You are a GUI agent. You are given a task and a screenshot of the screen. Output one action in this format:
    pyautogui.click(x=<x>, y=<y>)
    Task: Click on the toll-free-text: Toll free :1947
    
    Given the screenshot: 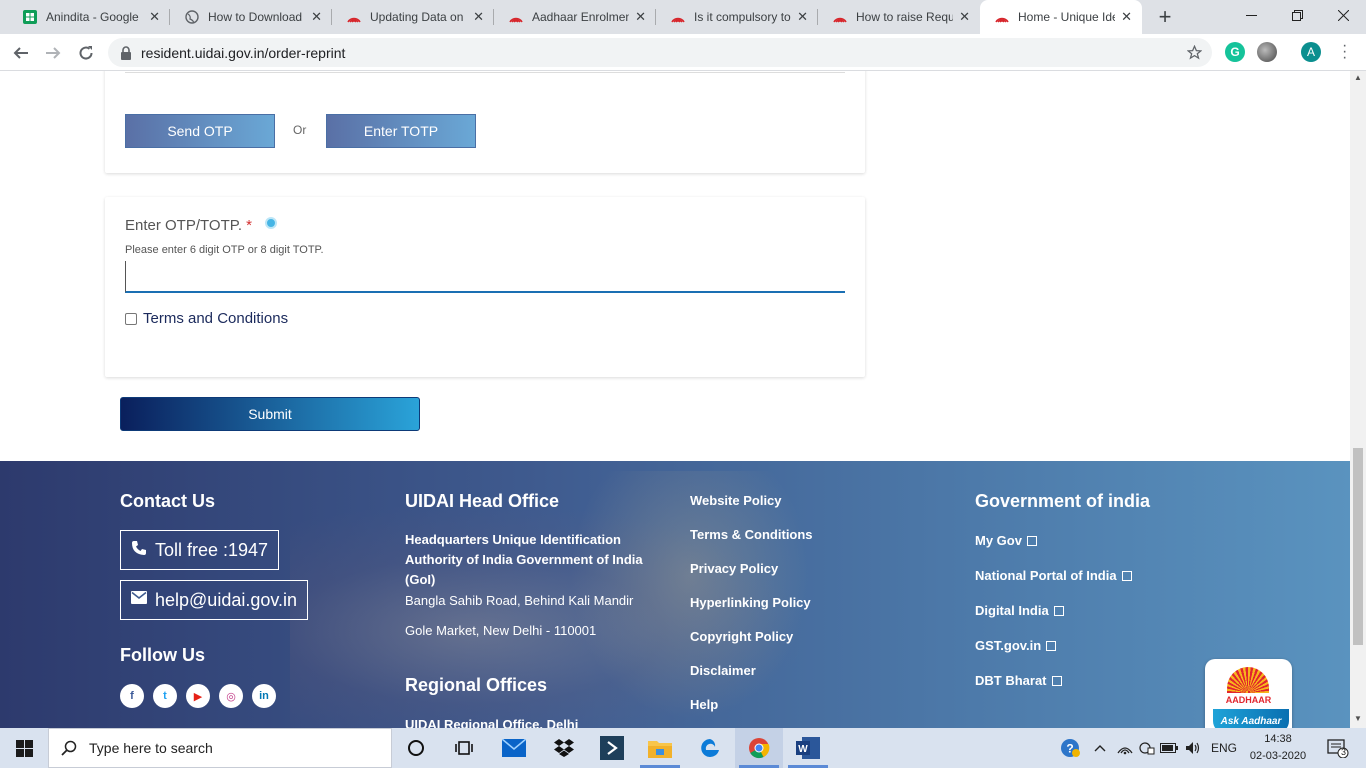 What is the action you would take?
    pyautogui.click(x=212, y=549)
    